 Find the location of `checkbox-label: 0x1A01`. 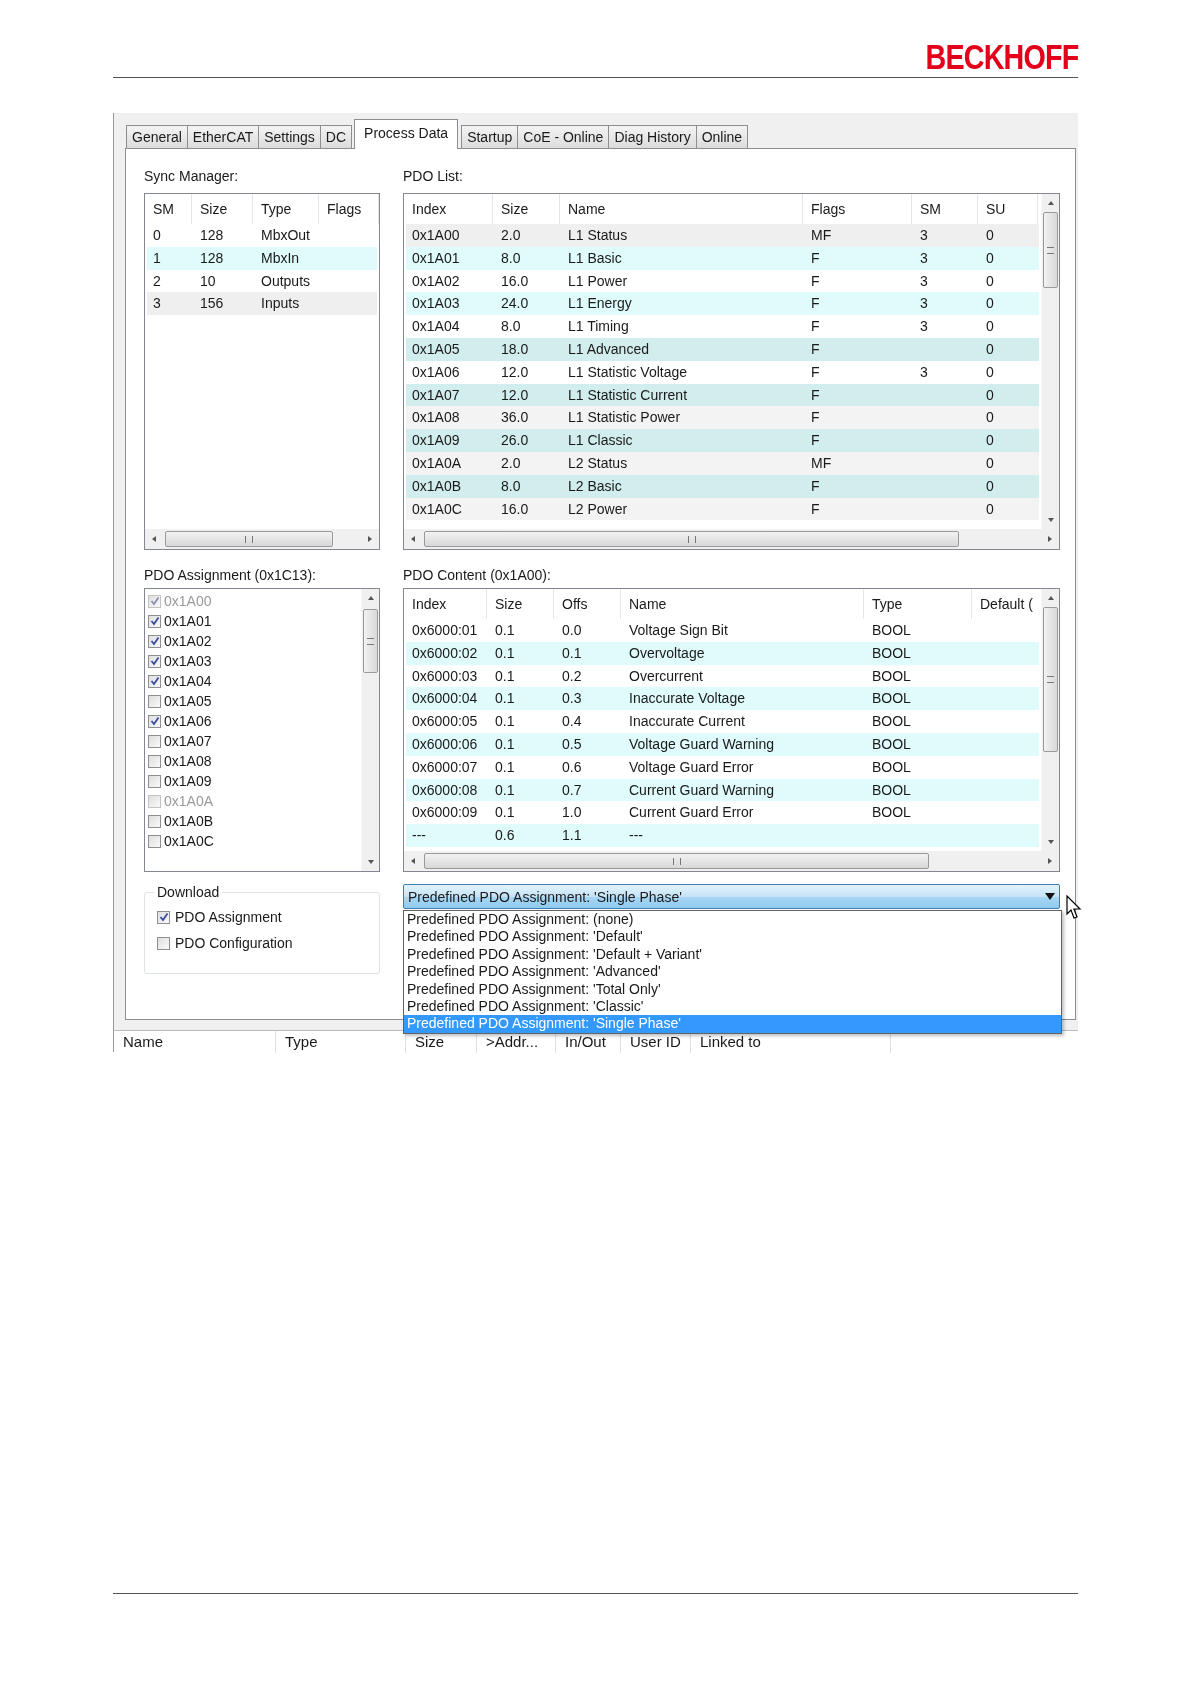

checkbox-label: 0x1A01 is located at coordinates (188, 621).